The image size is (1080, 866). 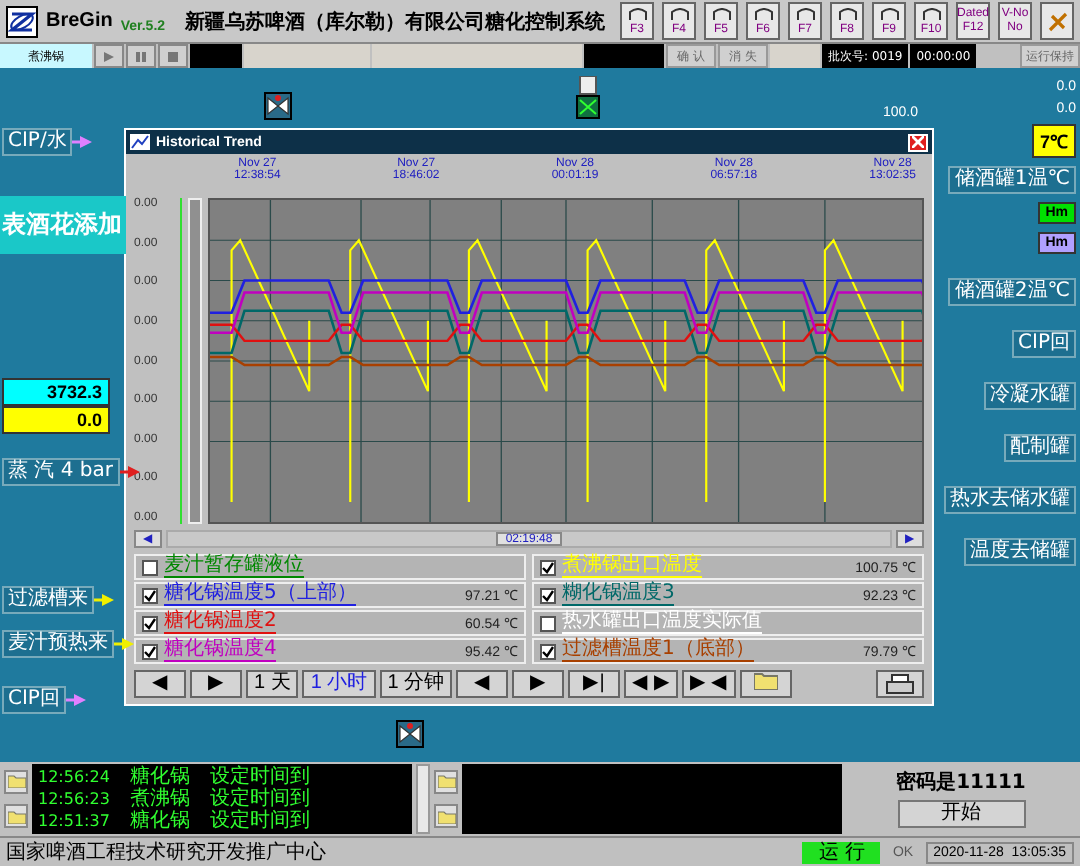 I want to click on time-nav-button: ▶|, so click(x=594, y=684).